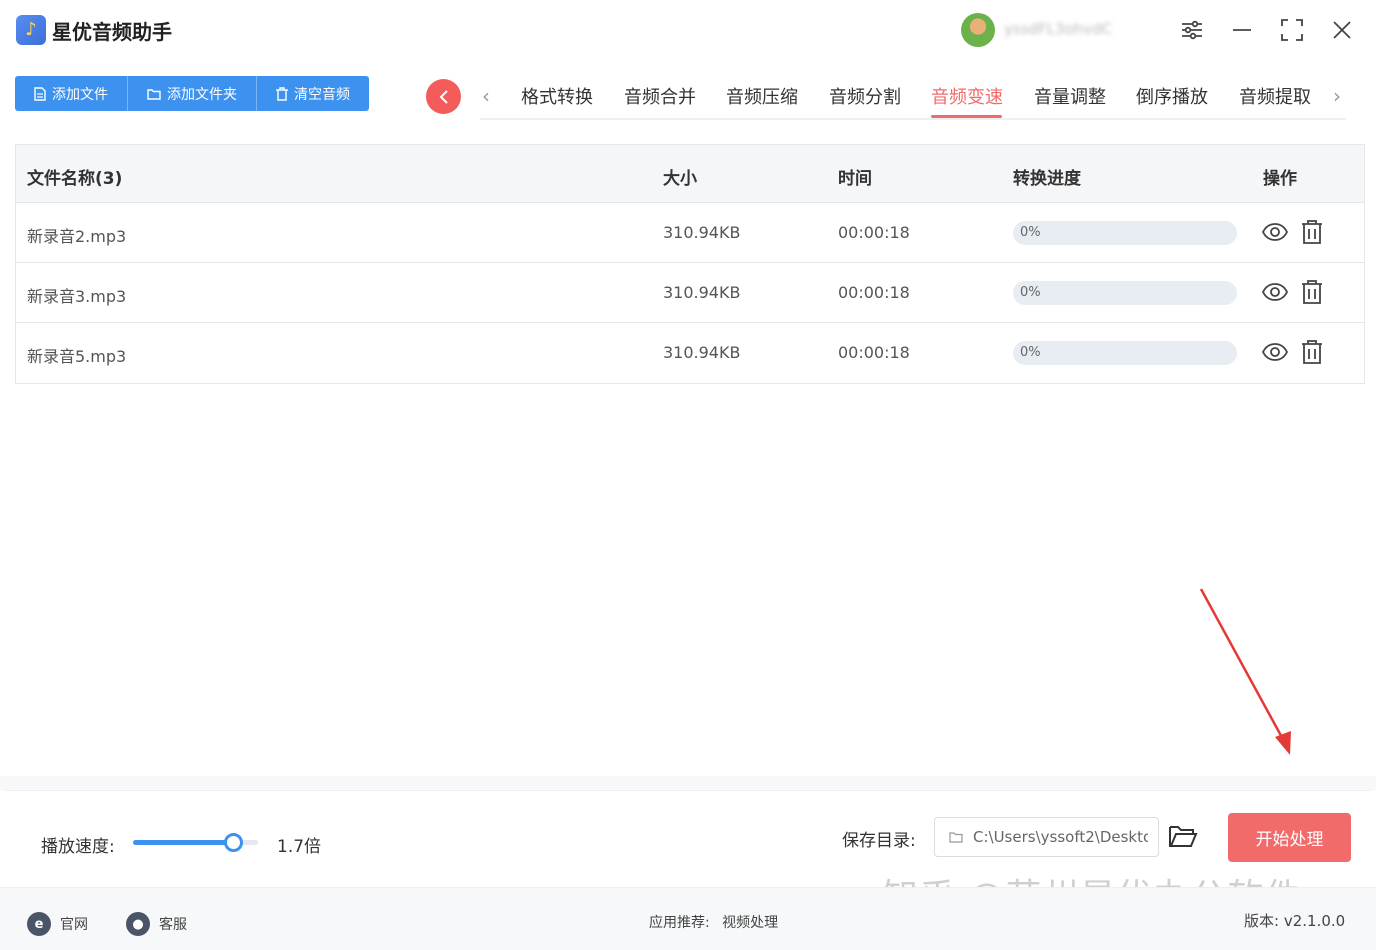  What do you see at coordinates (57, 924) in the screenshot?
I see `website-link: e 官网` at bounding box center [57, 924].